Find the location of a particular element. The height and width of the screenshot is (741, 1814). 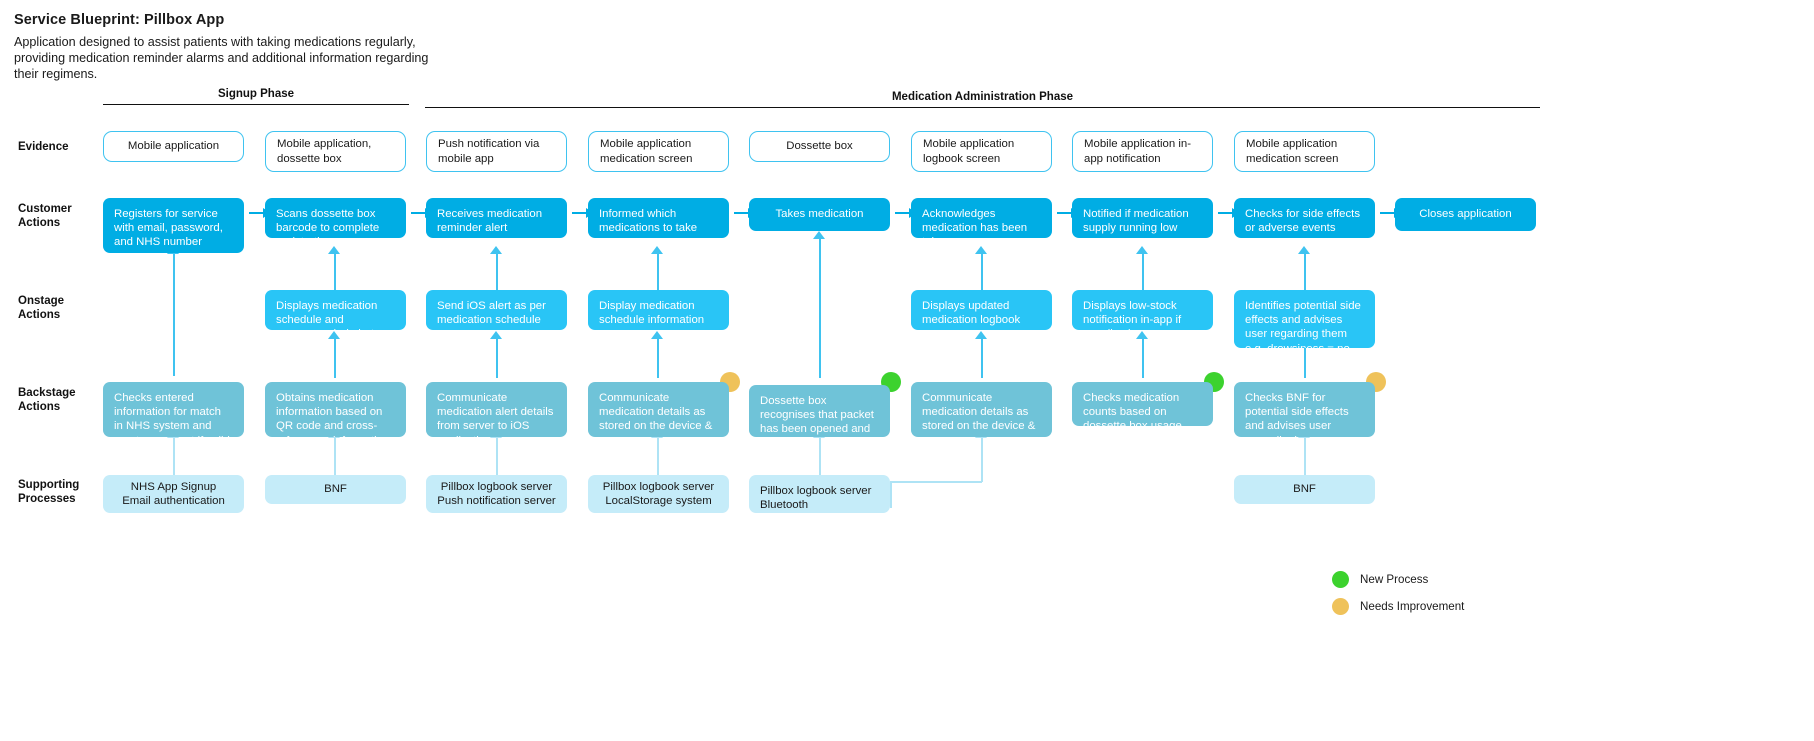

customer-action-card: Informed which medications to take is located at coordinates (658, 218).